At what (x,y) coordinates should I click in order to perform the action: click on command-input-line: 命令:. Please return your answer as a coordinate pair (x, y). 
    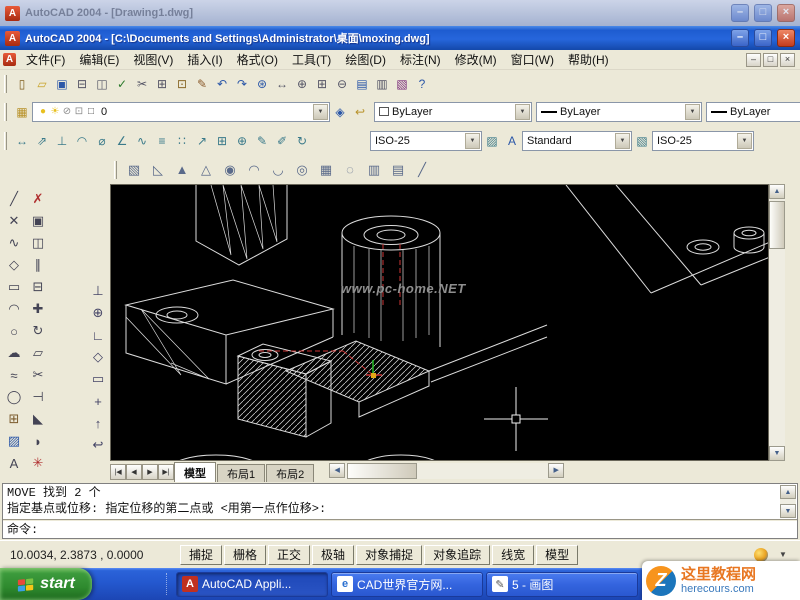
    Looking at the image, I should click on (400, 529).